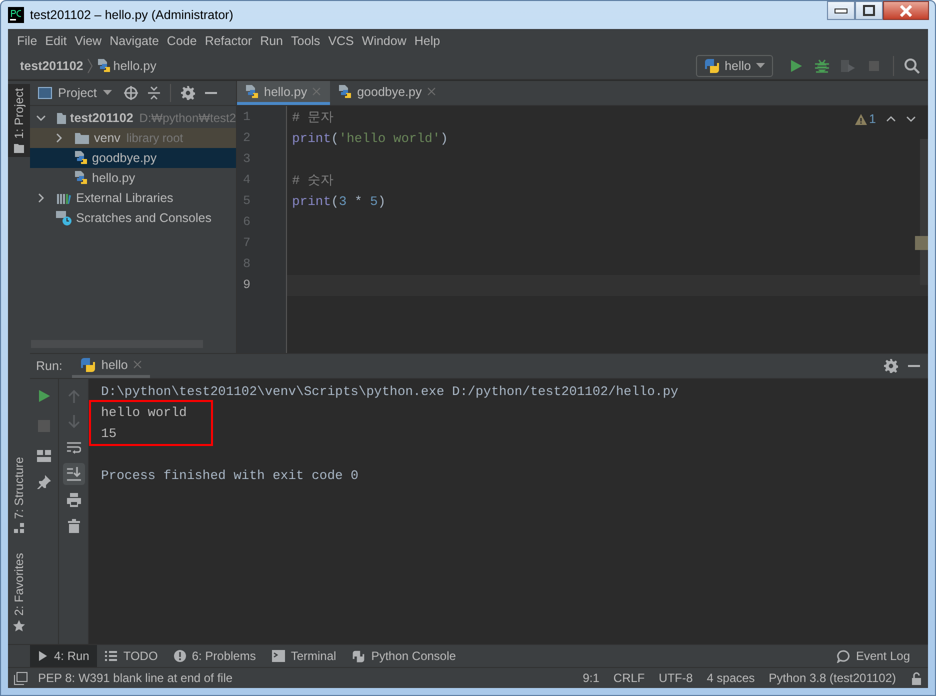  What do you see at coordinates (49, 366) in the screenshot?
I see `run-label: Run:` at bounding box center [49, 366].